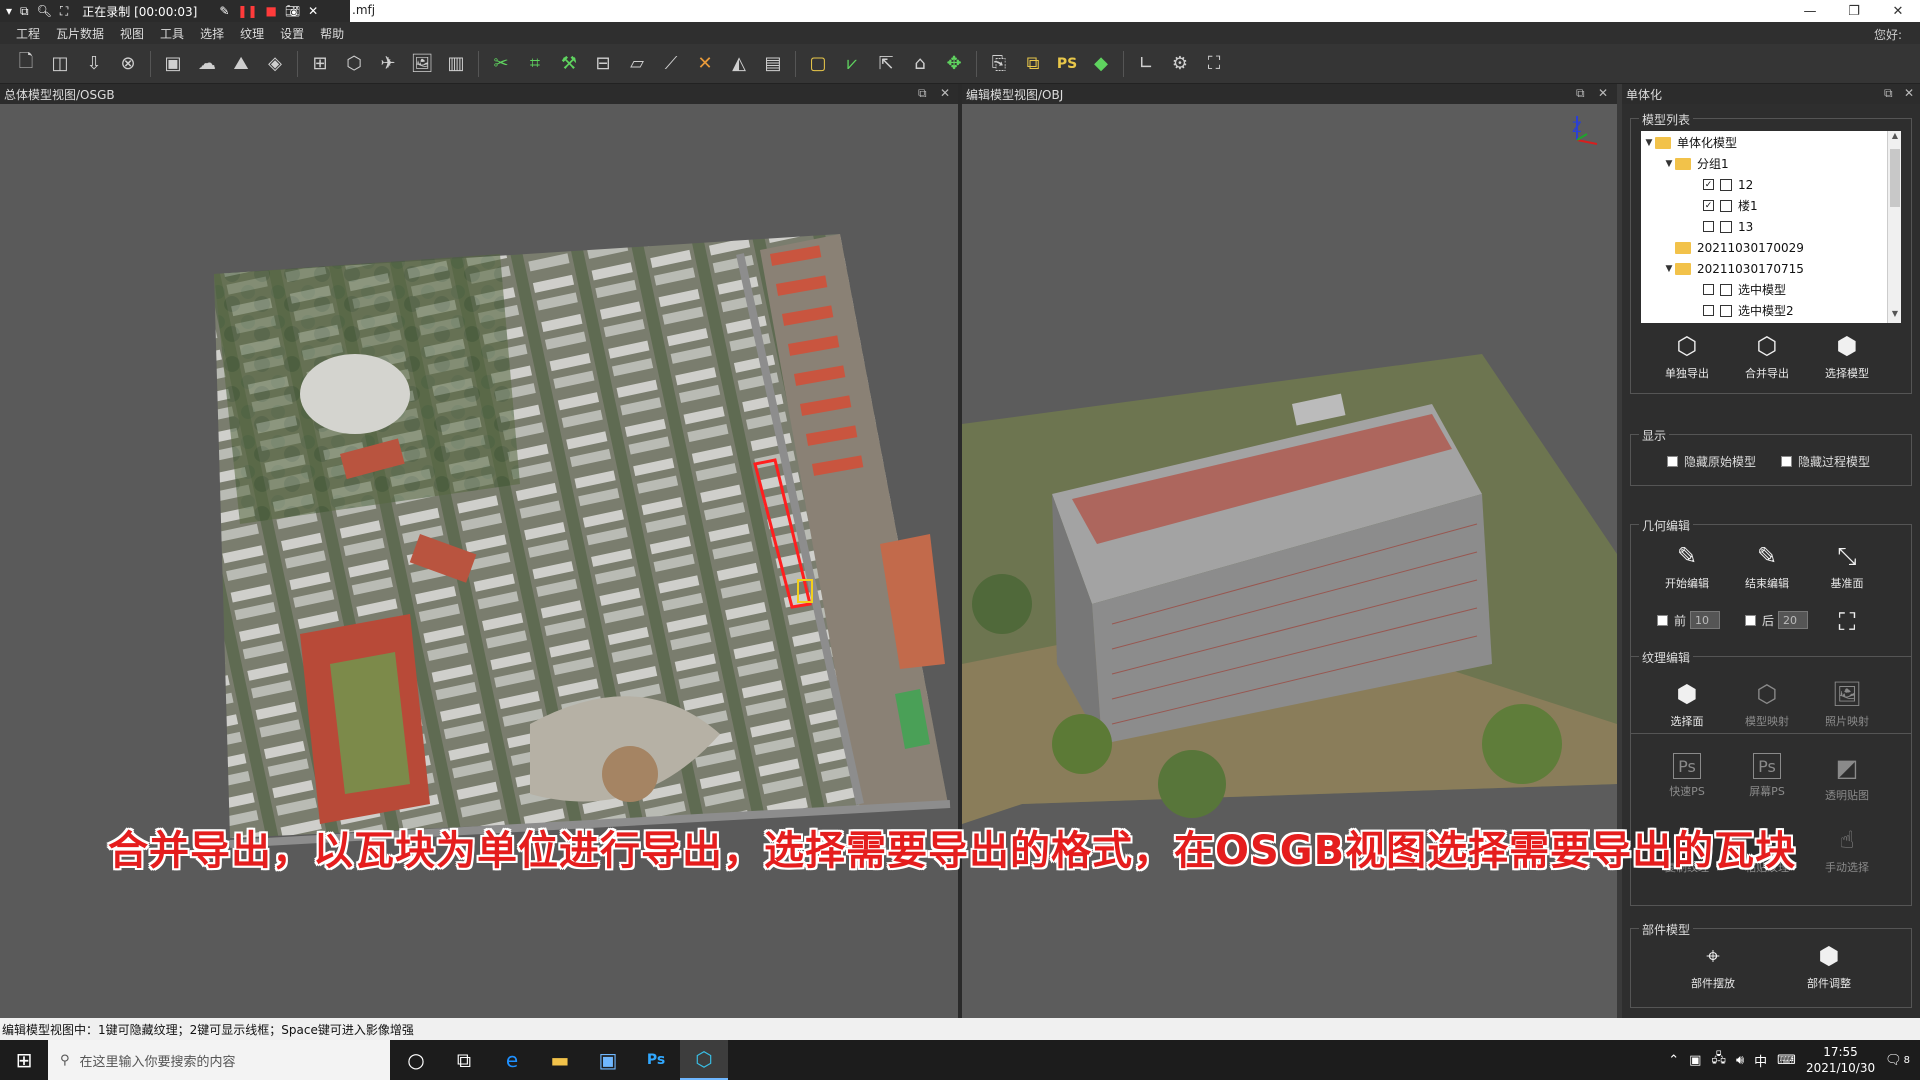 The image size is (1920, 1080). I want to click on cloud-icon: ☁, so click(207, 64).